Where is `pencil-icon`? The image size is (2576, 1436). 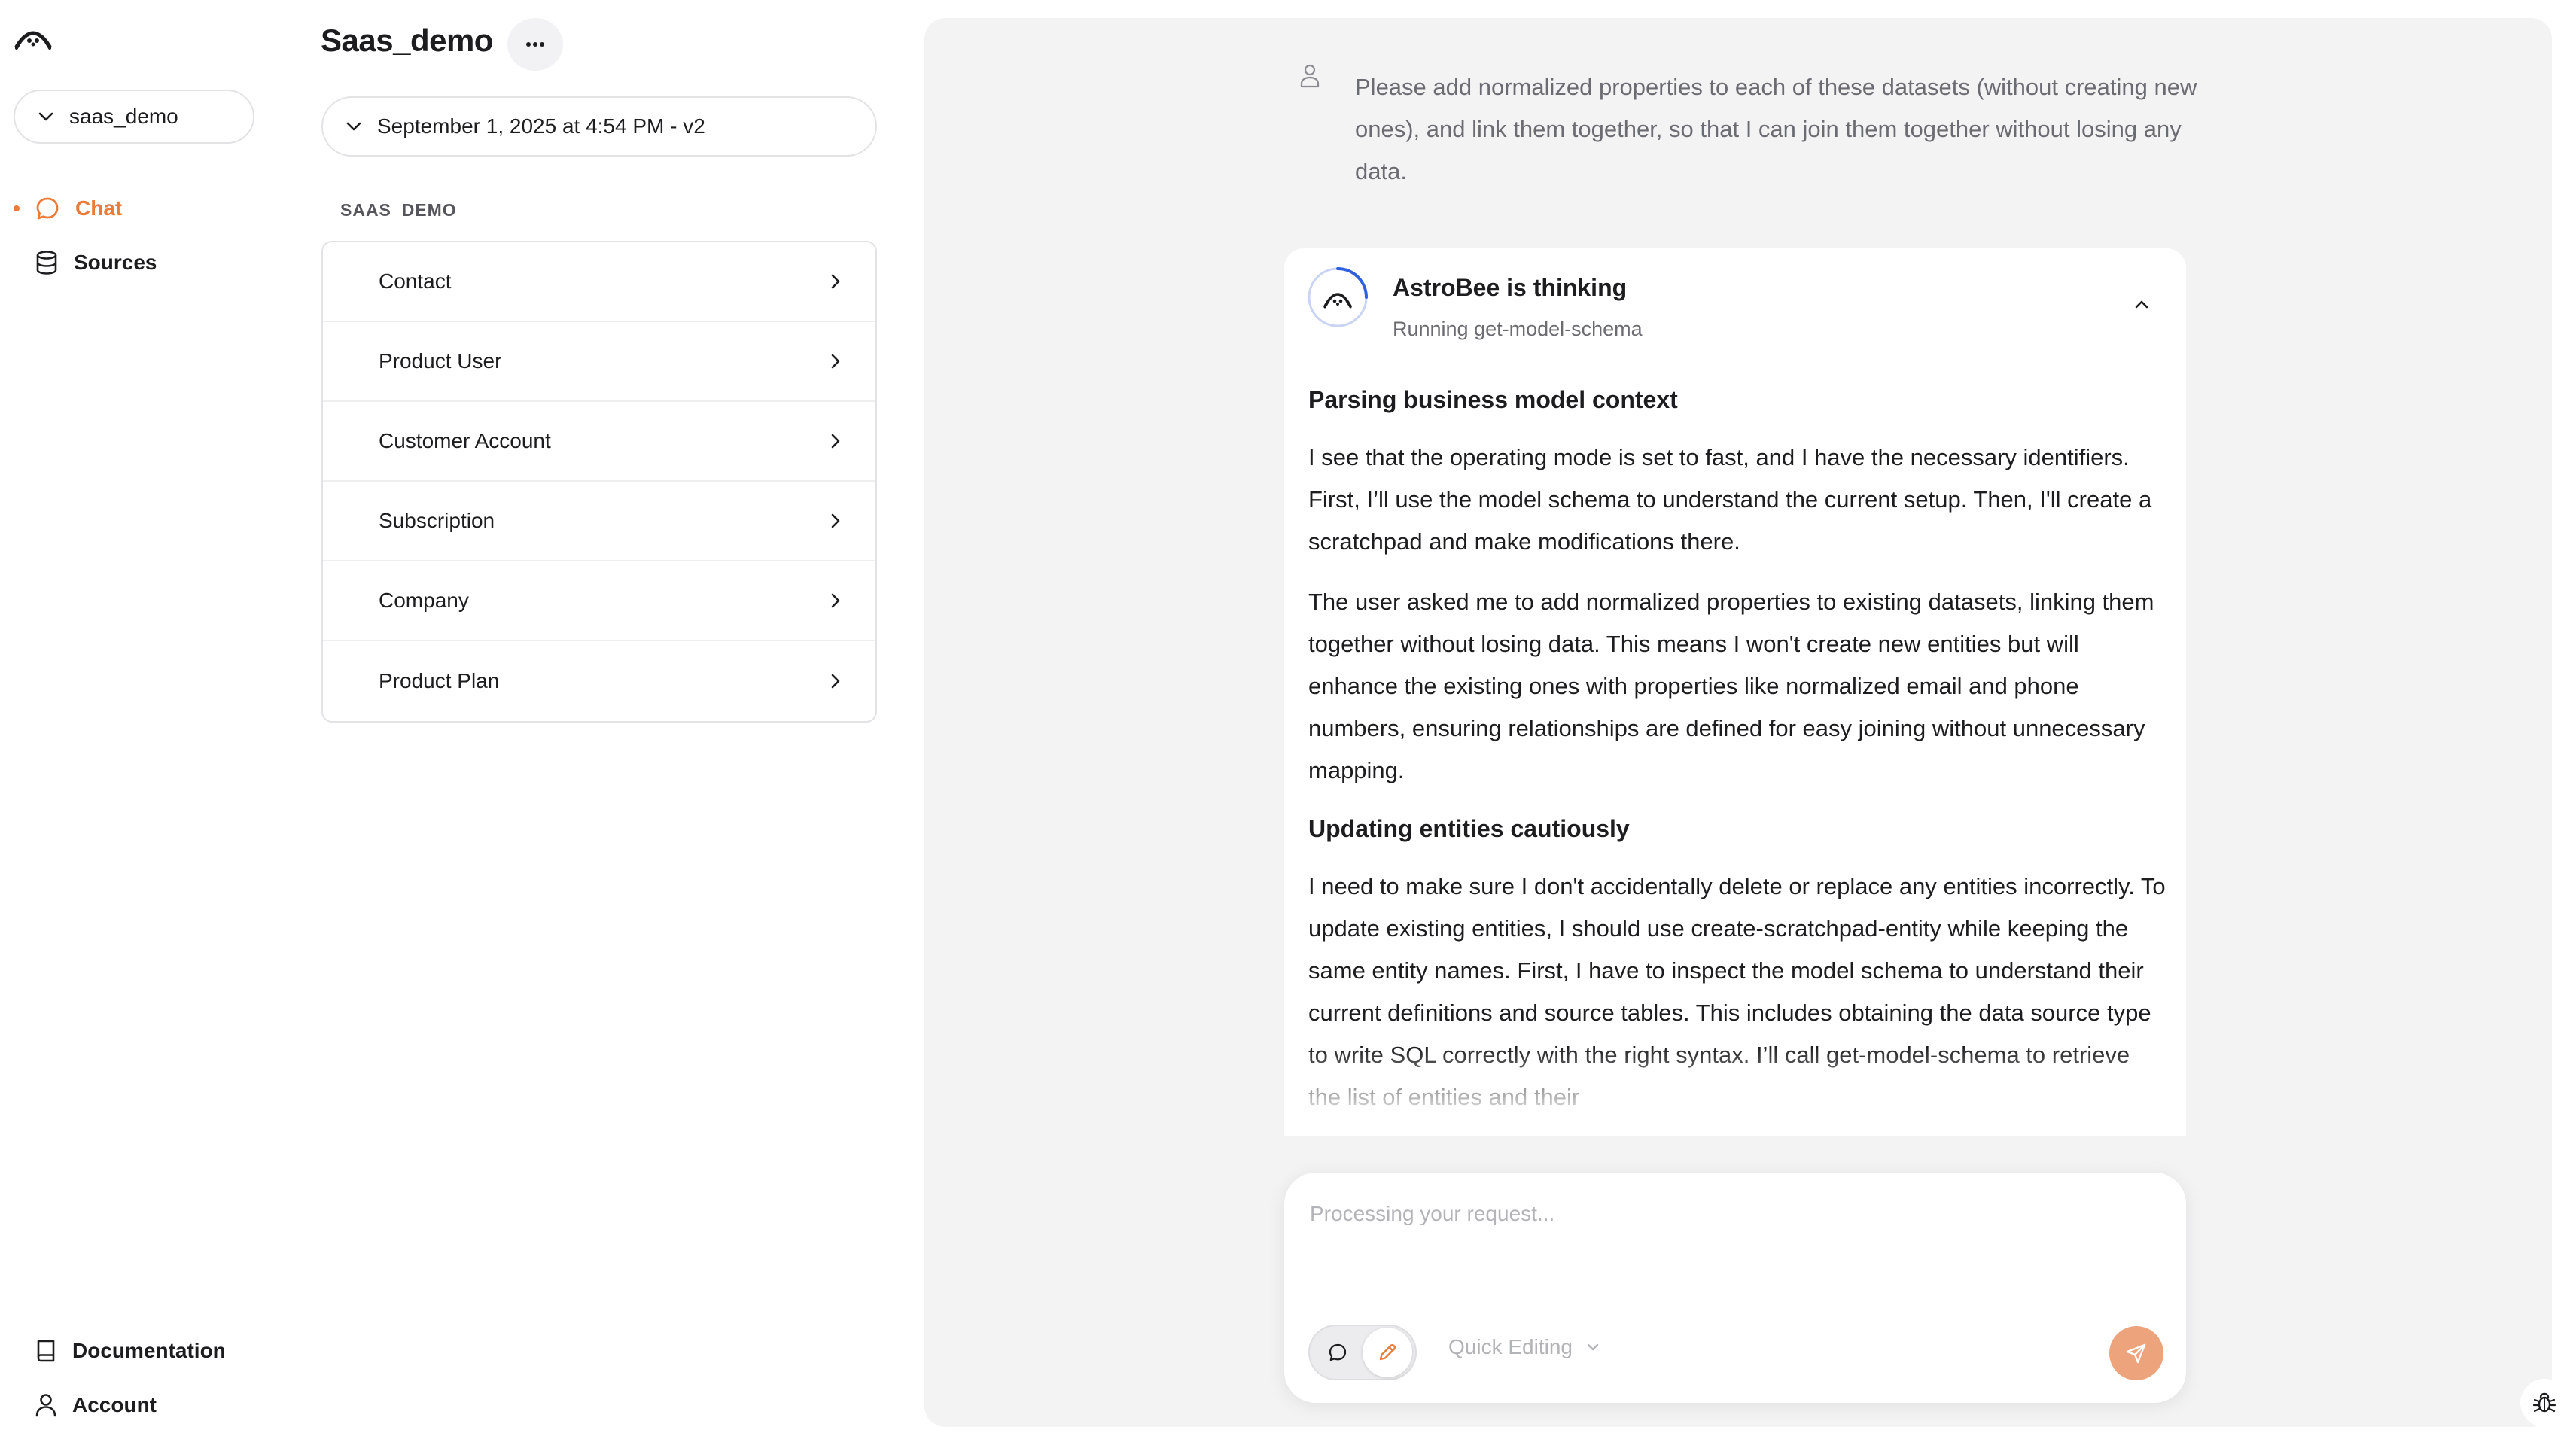
pencil-icon is located at coordinates (1387, 1352).